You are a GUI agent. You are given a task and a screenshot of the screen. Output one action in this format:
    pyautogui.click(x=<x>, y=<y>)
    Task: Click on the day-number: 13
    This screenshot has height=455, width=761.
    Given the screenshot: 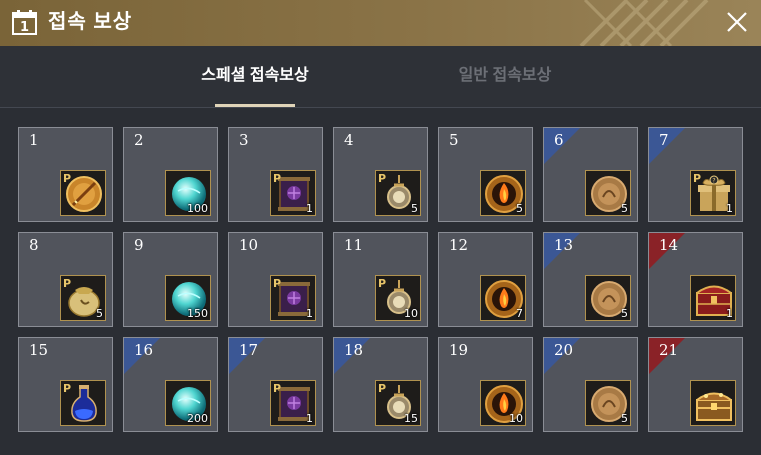 What is the action you would take?
    pyautogui.click(x=564, y=245)
    